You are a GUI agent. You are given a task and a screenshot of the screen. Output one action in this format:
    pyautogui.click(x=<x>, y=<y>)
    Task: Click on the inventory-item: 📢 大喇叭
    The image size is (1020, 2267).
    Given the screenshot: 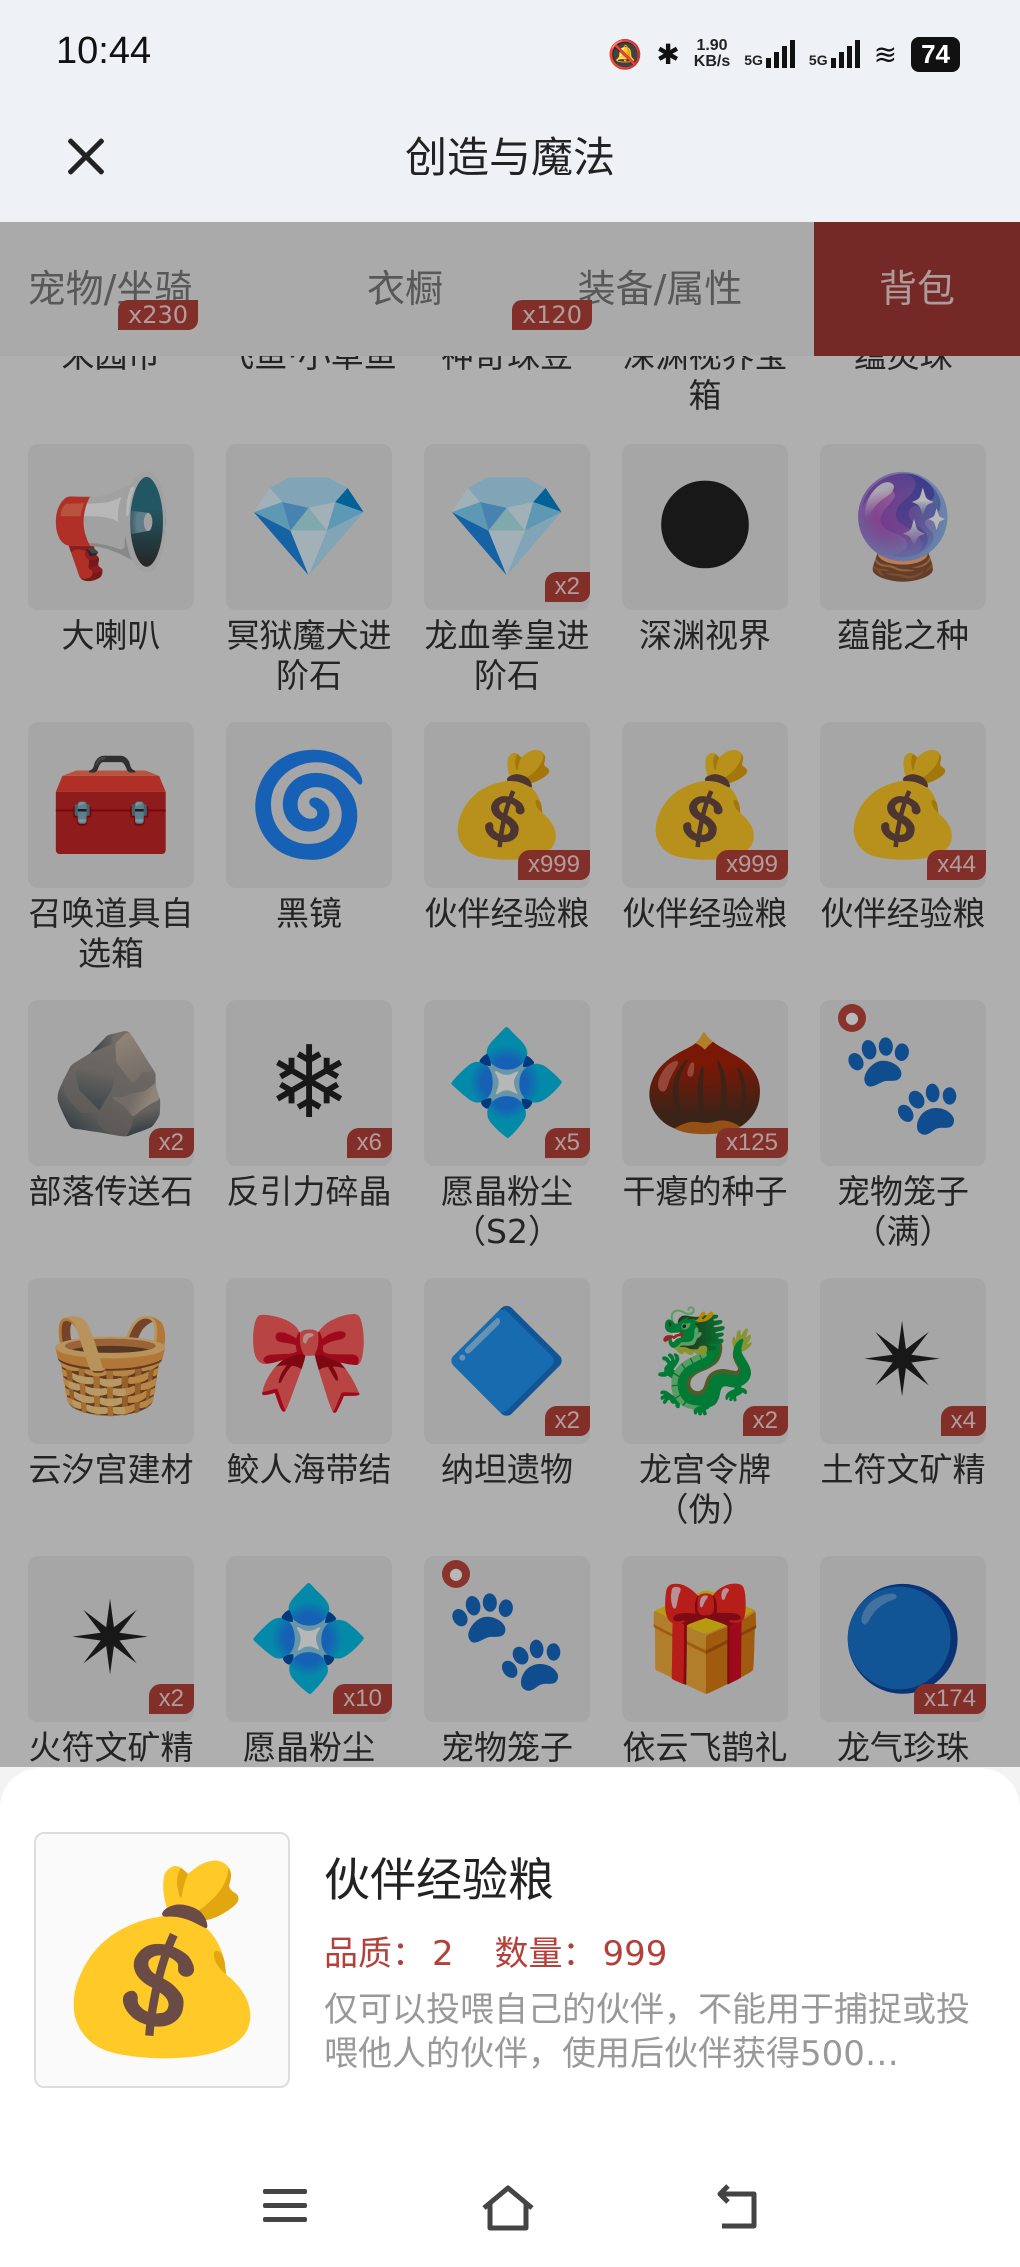 What is the action you would take?
    pyautogui.click(x=111, y=574)
    